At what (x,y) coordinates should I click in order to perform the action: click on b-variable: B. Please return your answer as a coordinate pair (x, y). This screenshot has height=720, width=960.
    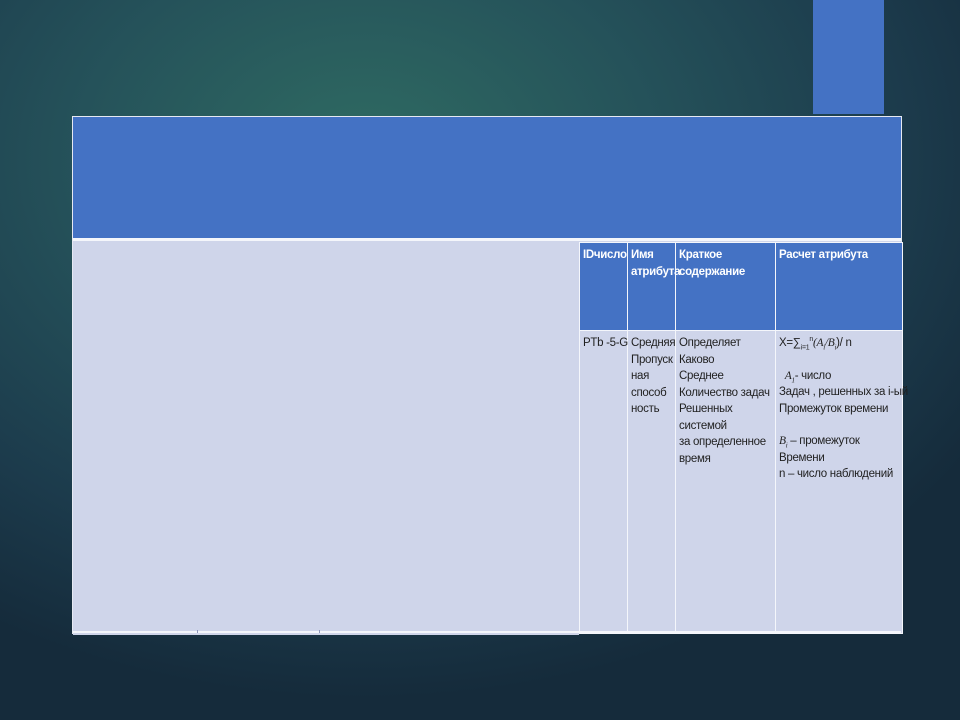
    Looking at the image, I should click on (782, 441).